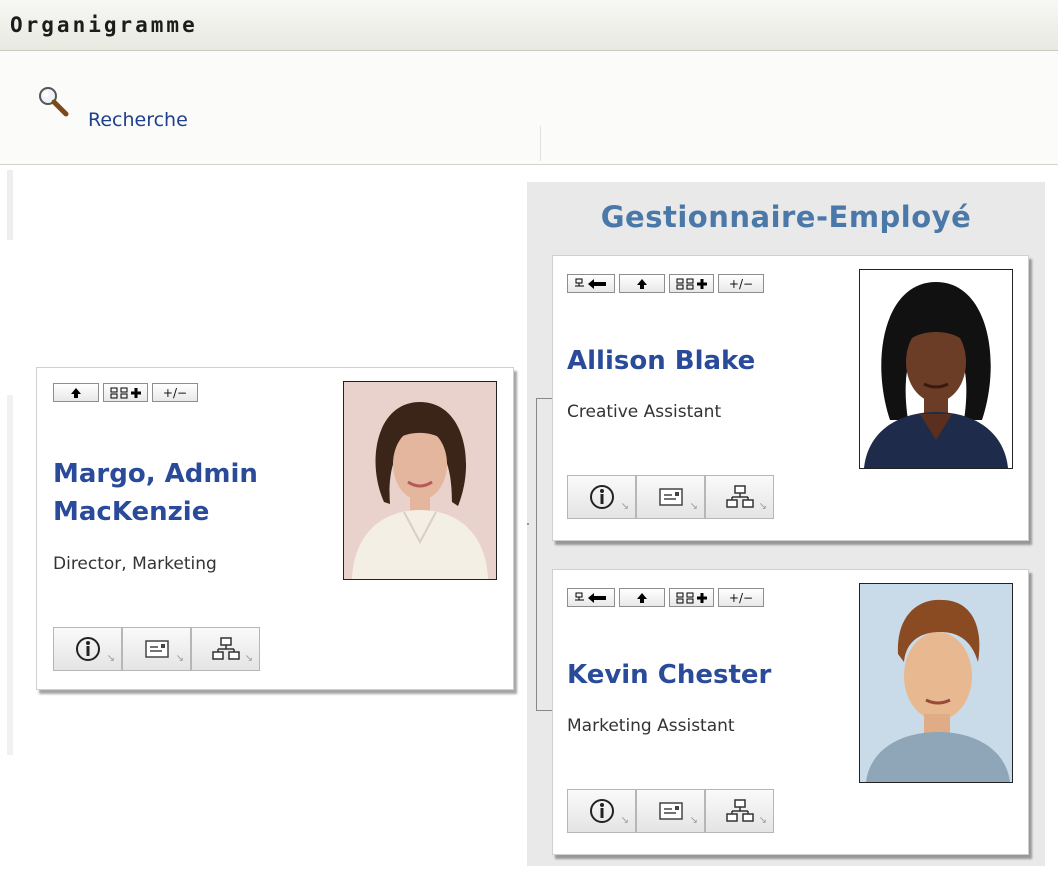 This screenshot has width=1058, height=873. I want to click on person-name: Margo, Admin MacKenzie, so click(155, 493).